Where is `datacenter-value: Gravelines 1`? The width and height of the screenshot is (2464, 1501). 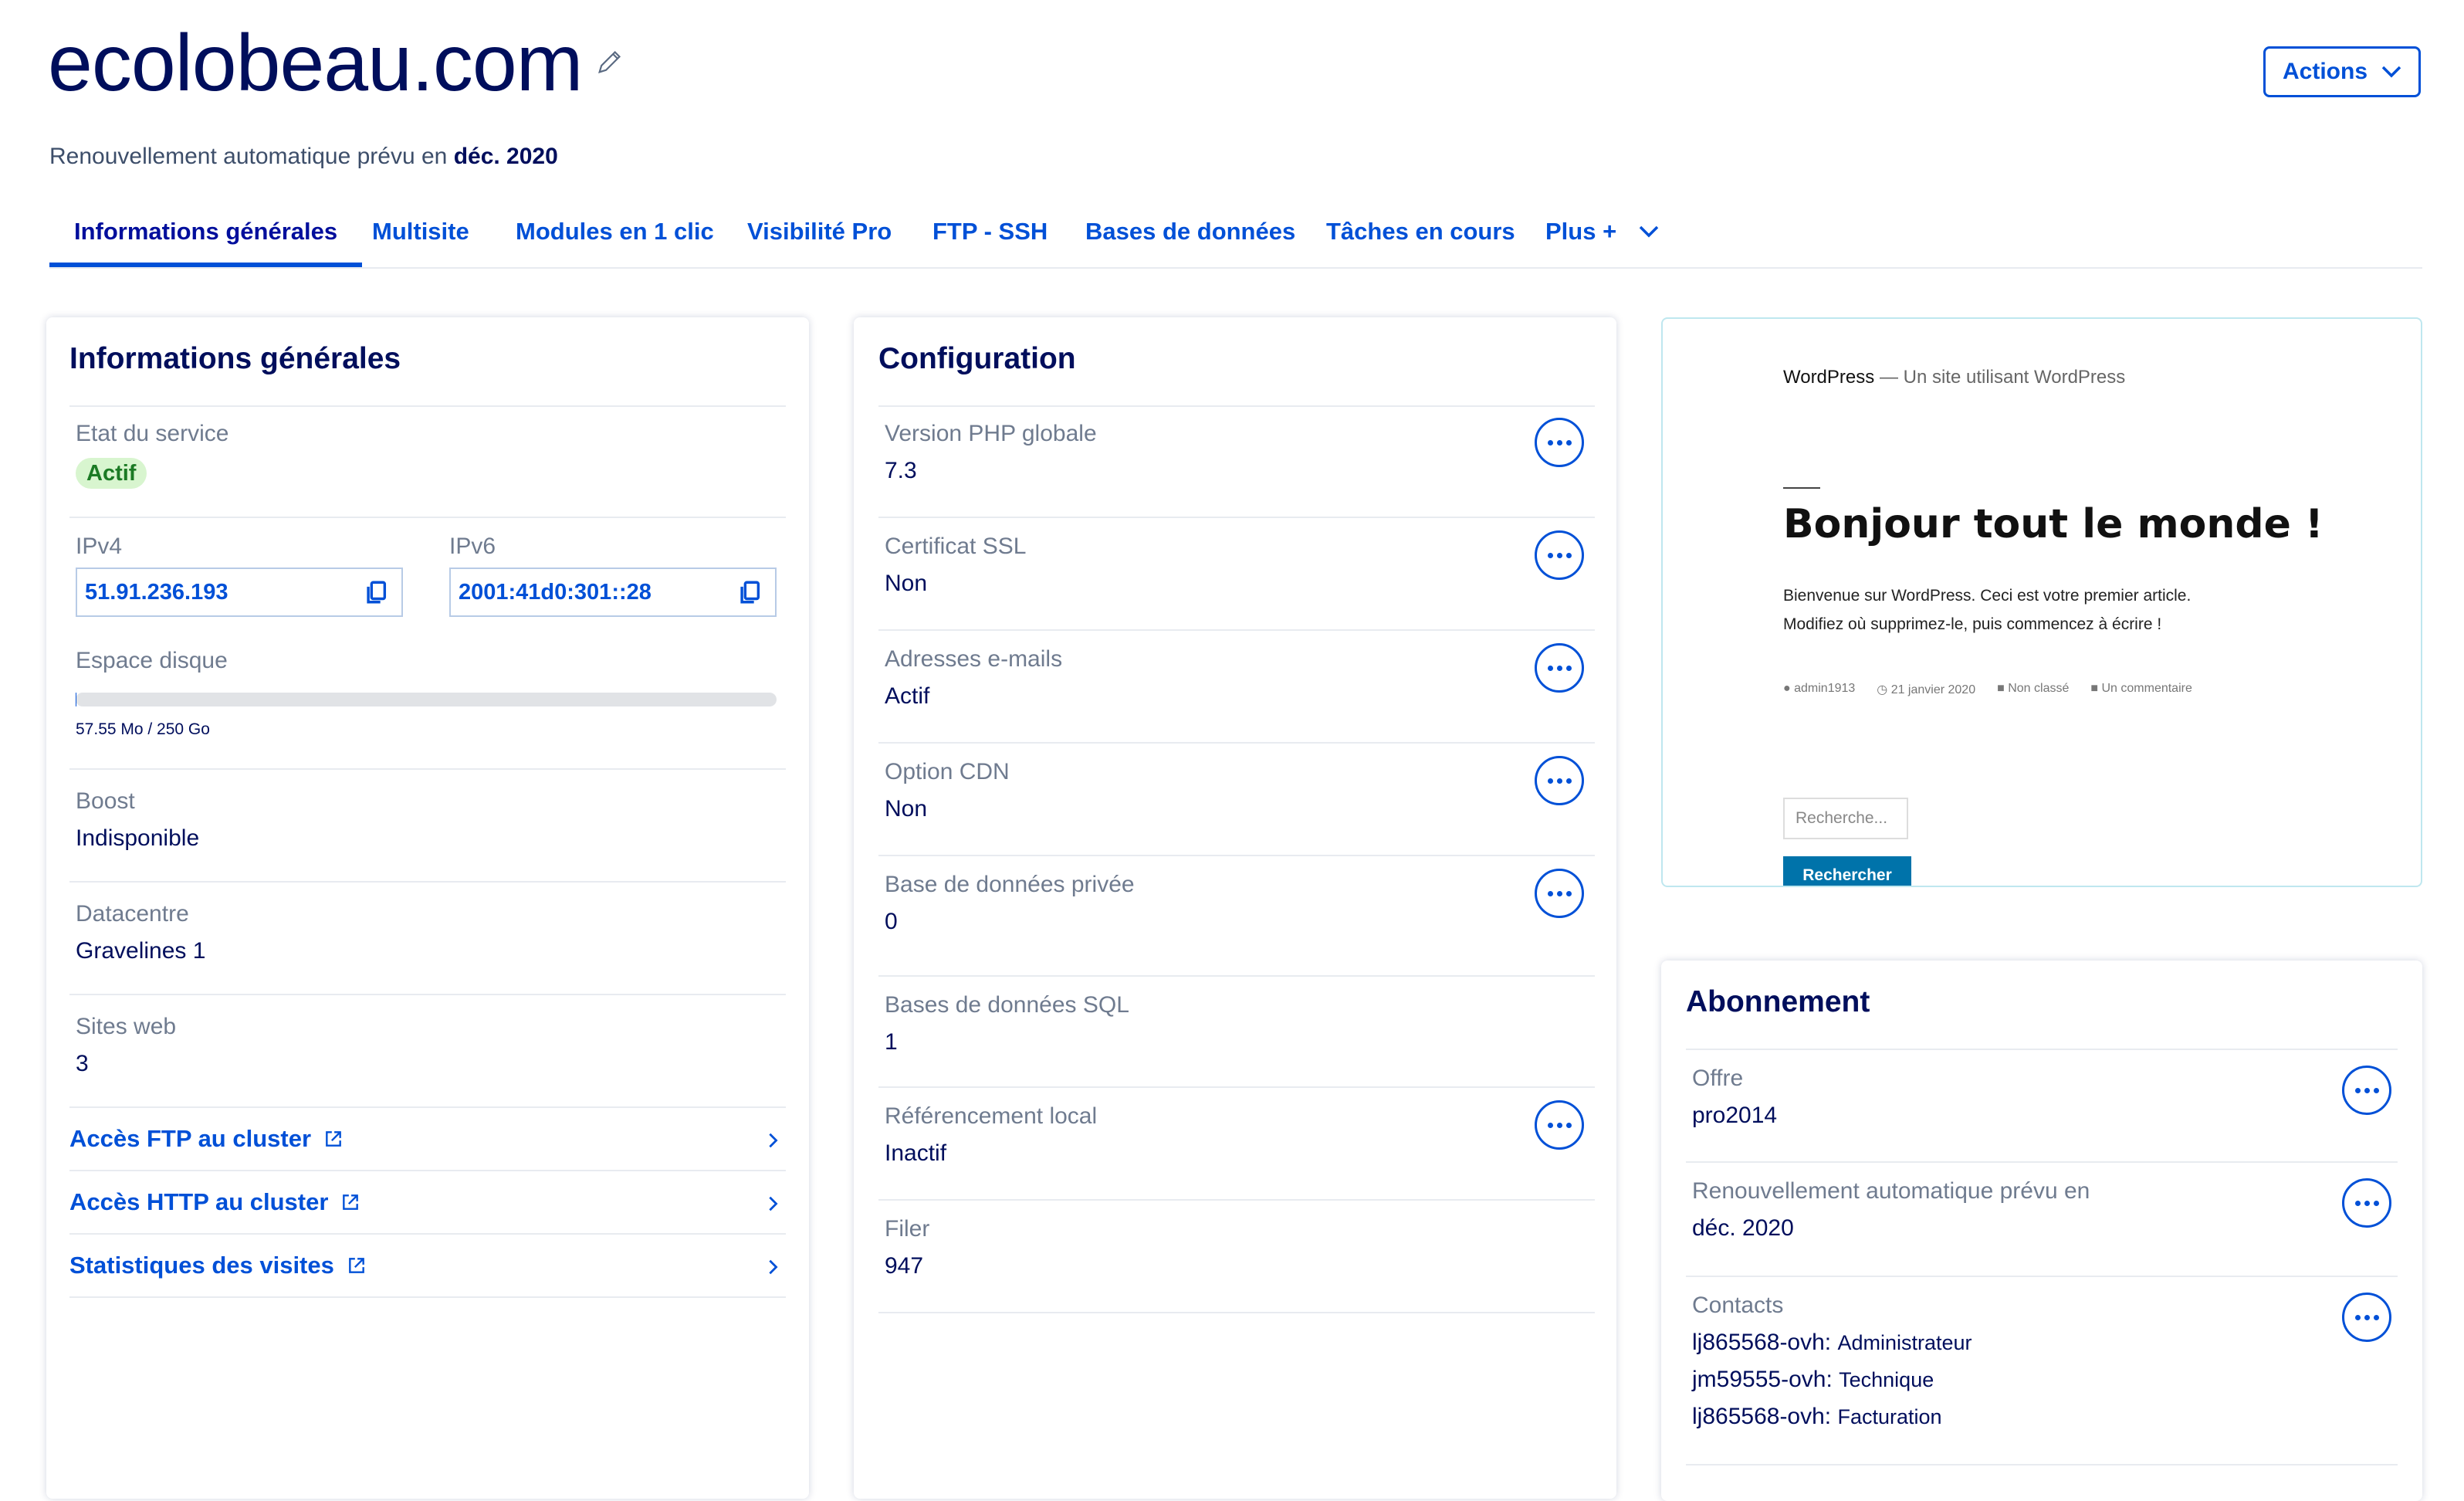
datacenter-value: Gravelines 1 is located at coordinates (140, 951).